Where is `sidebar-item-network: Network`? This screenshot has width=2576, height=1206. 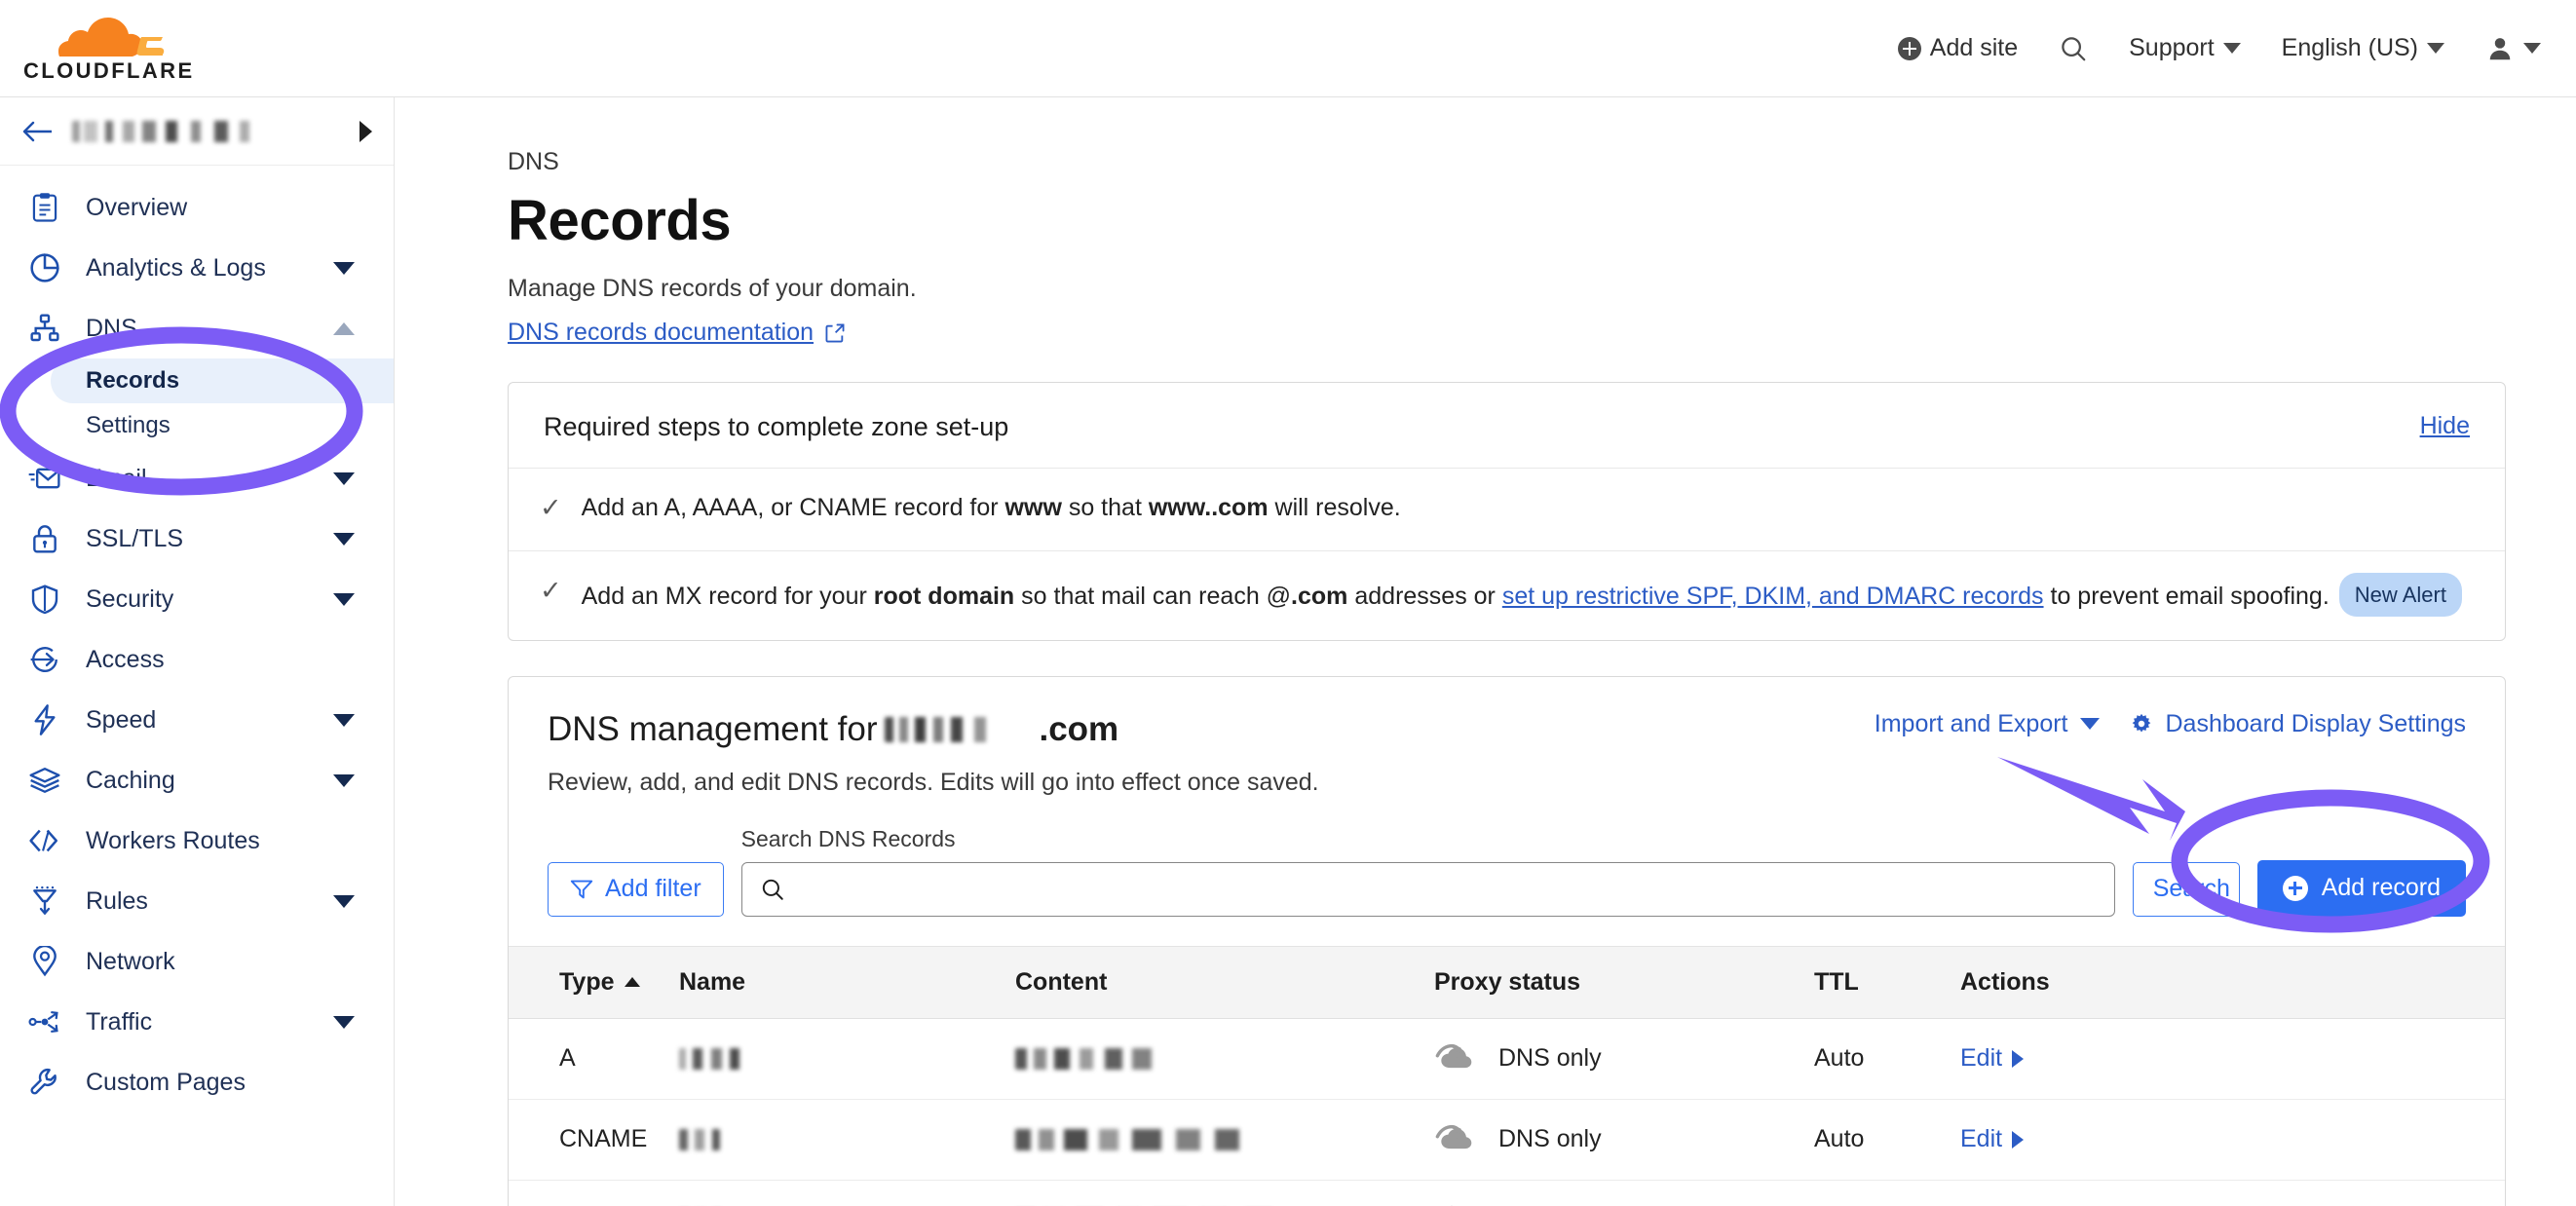 sidebar-item-network: Network is located at coordinates (197, 962).